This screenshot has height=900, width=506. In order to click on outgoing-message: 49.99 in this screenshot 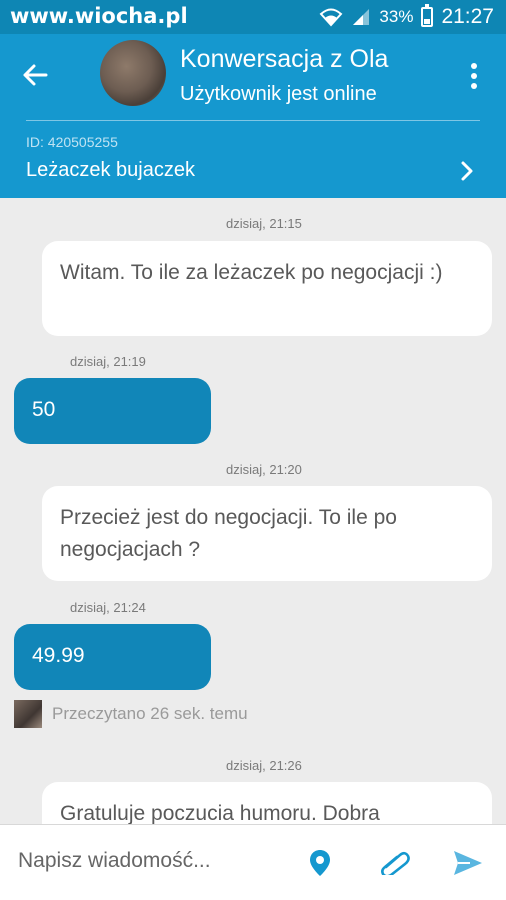, I will do `click(112, 657)`.